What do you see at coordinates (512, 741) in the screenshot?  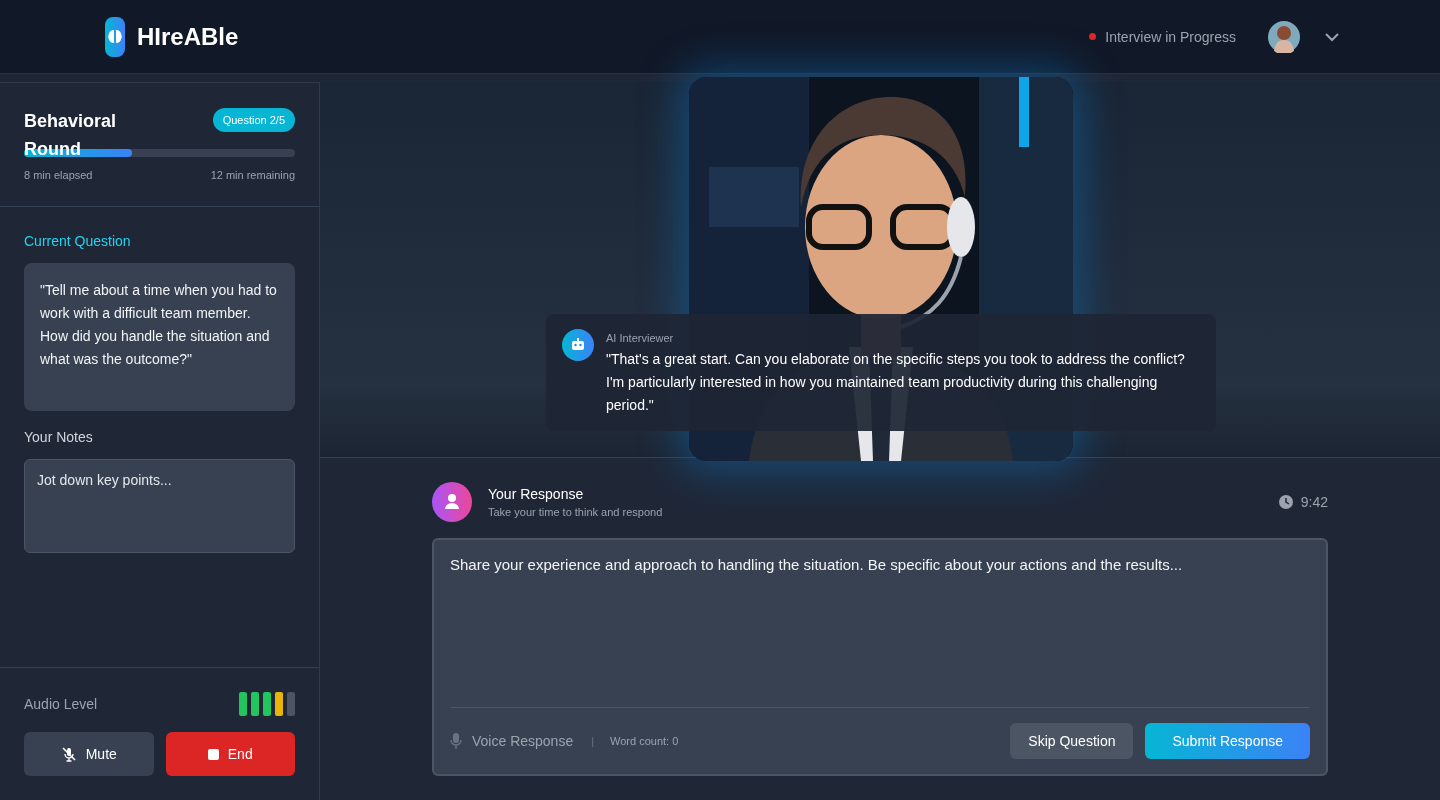 I see `voice-response-button: Voice Response` at bounding box center [512, 741].